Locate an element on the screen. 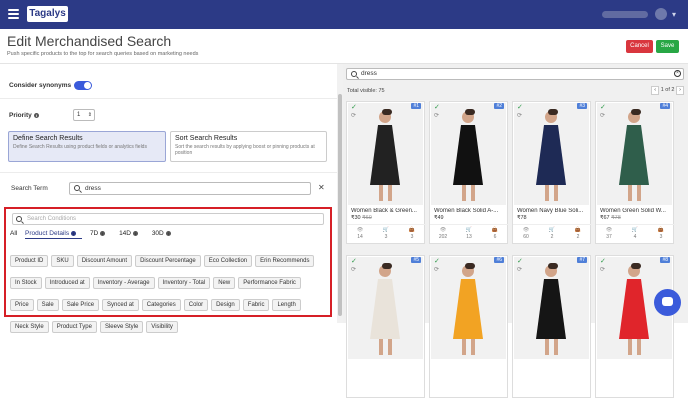 This screenshot has width=688, height=398. search-term-input: dress is located at coordinates (190, 188).